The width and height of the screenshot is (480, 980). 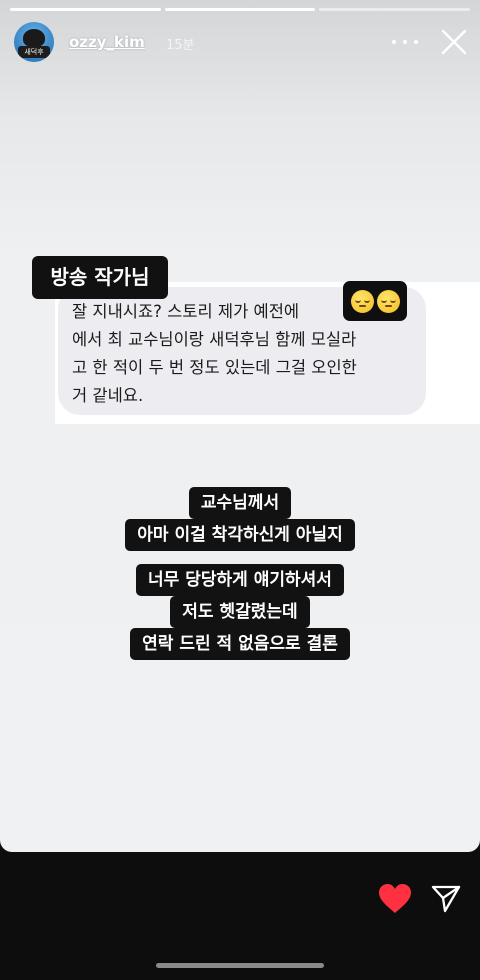 I want to click on progress-segment-current, so click(x=240, y=9).